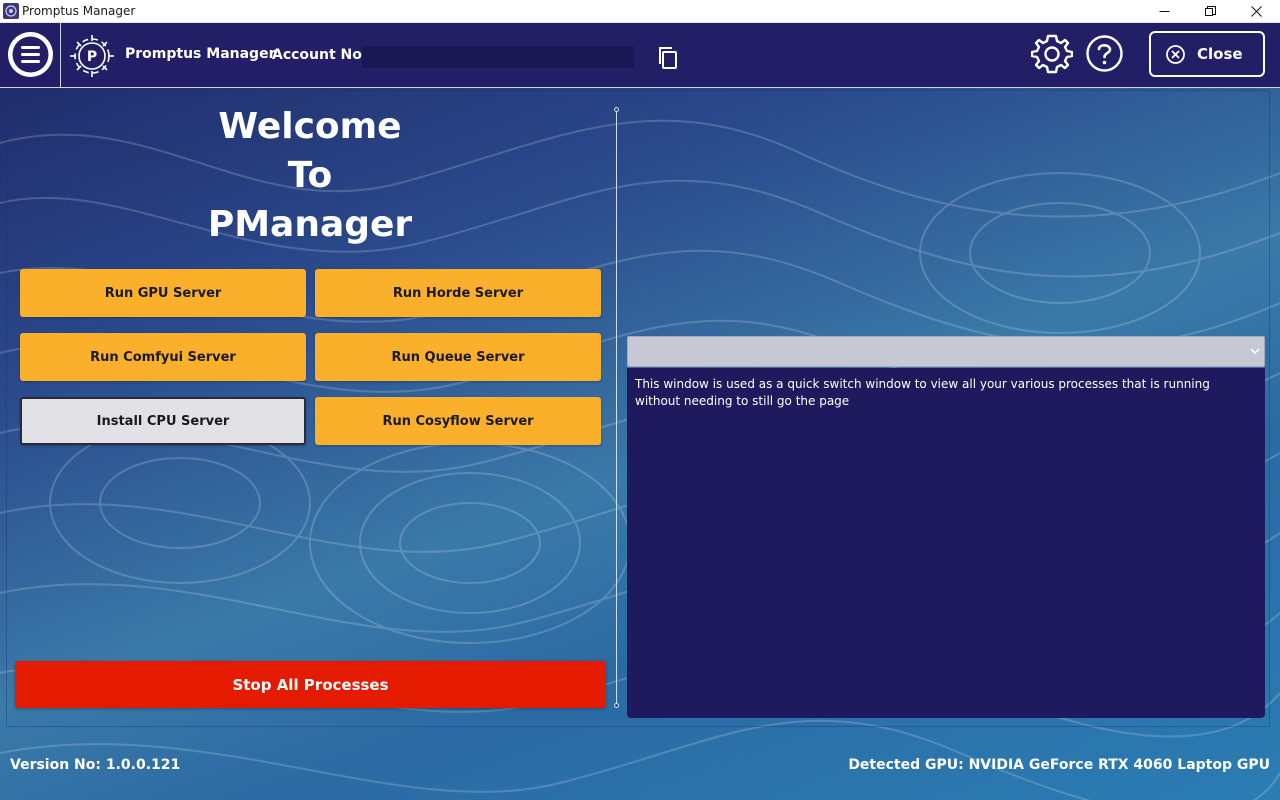 This screenshot has height=800, width=1280. Describe the element at coordinates (616, 705) in the screenshot. I see `splitter-handle-bottom` at that location.